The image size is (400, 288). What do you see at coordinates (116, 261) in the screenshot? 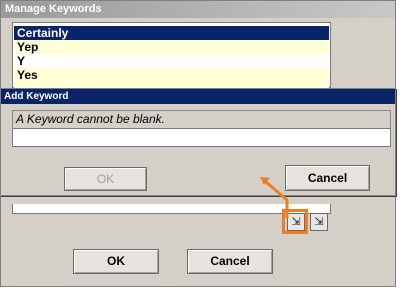
I see `ok-button: OK` at bounding box center [116, 261].